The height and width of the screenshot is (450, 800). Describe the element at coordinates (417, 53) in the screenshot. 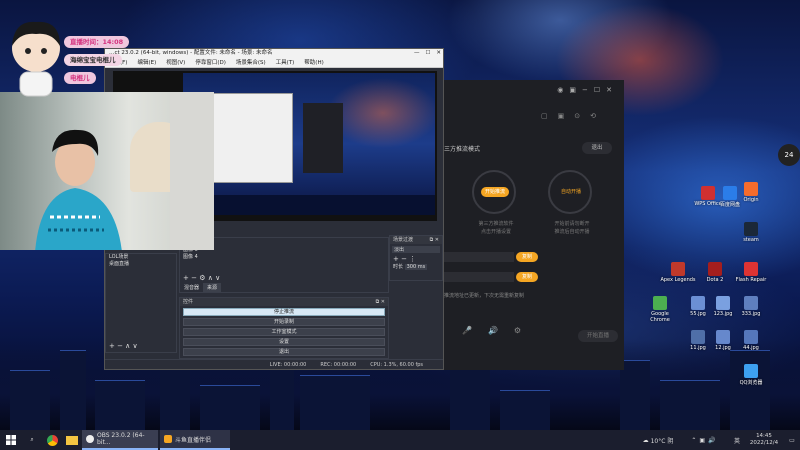

I see `minimize-icon: —` at that location.